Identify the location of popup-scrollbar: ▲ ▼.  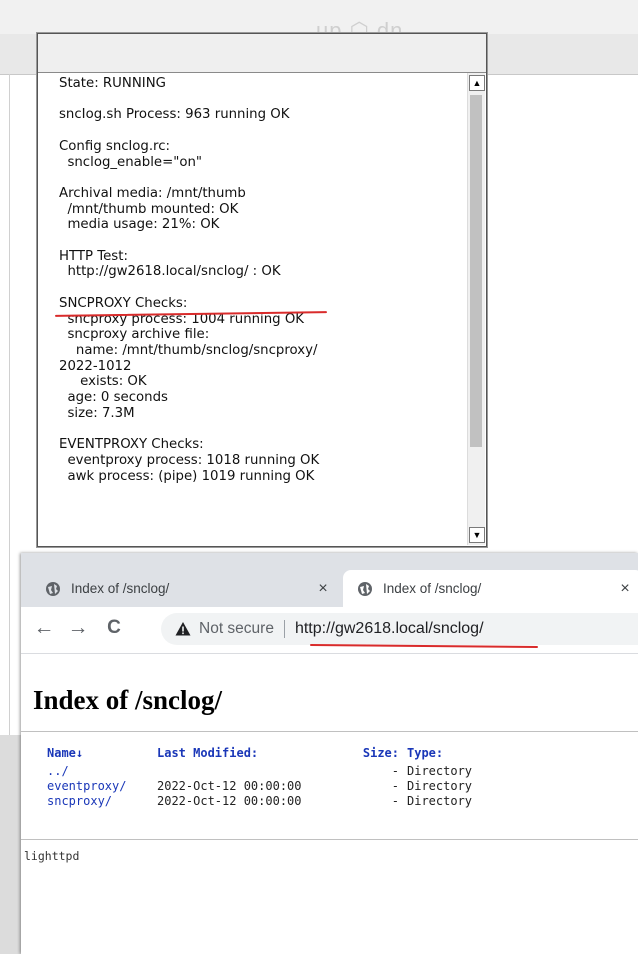
(476, 309).